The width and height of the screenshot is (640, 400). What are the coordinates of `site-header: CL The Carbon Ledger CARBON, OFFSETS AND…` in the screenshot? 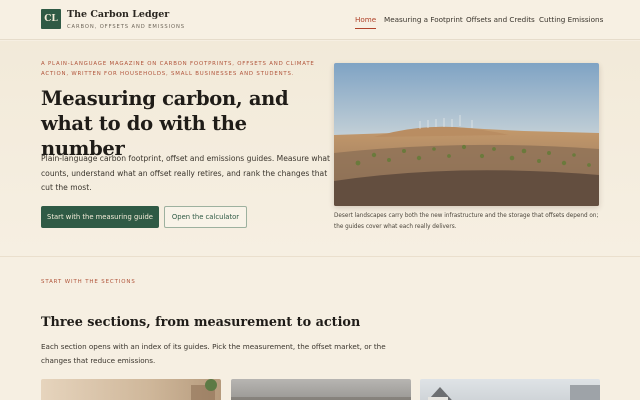 It's located at (320, 20).